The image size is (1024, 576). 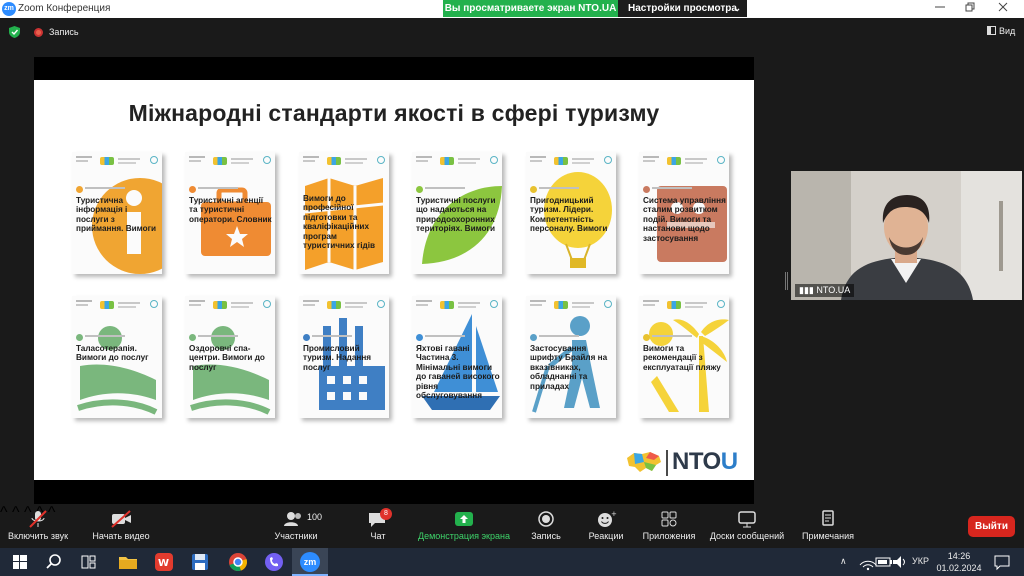 What do you see at coordinates (20, 562) in the screenshot?
I see `windows-start-icon` at bounding box center [20, 562].